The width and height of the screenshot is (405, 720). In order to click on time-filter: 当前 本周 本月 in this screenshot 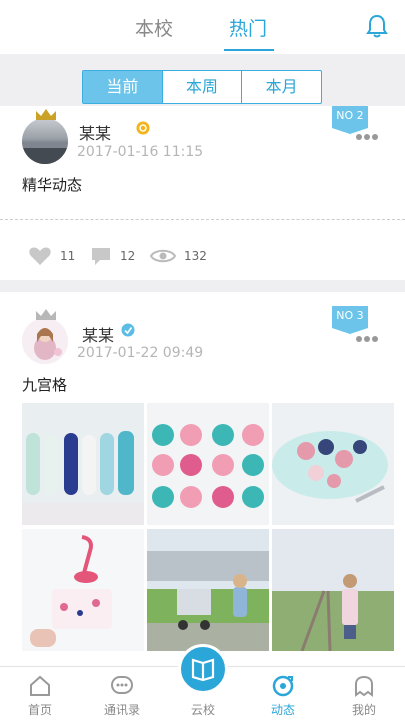, I will do `click(202, 87)`.